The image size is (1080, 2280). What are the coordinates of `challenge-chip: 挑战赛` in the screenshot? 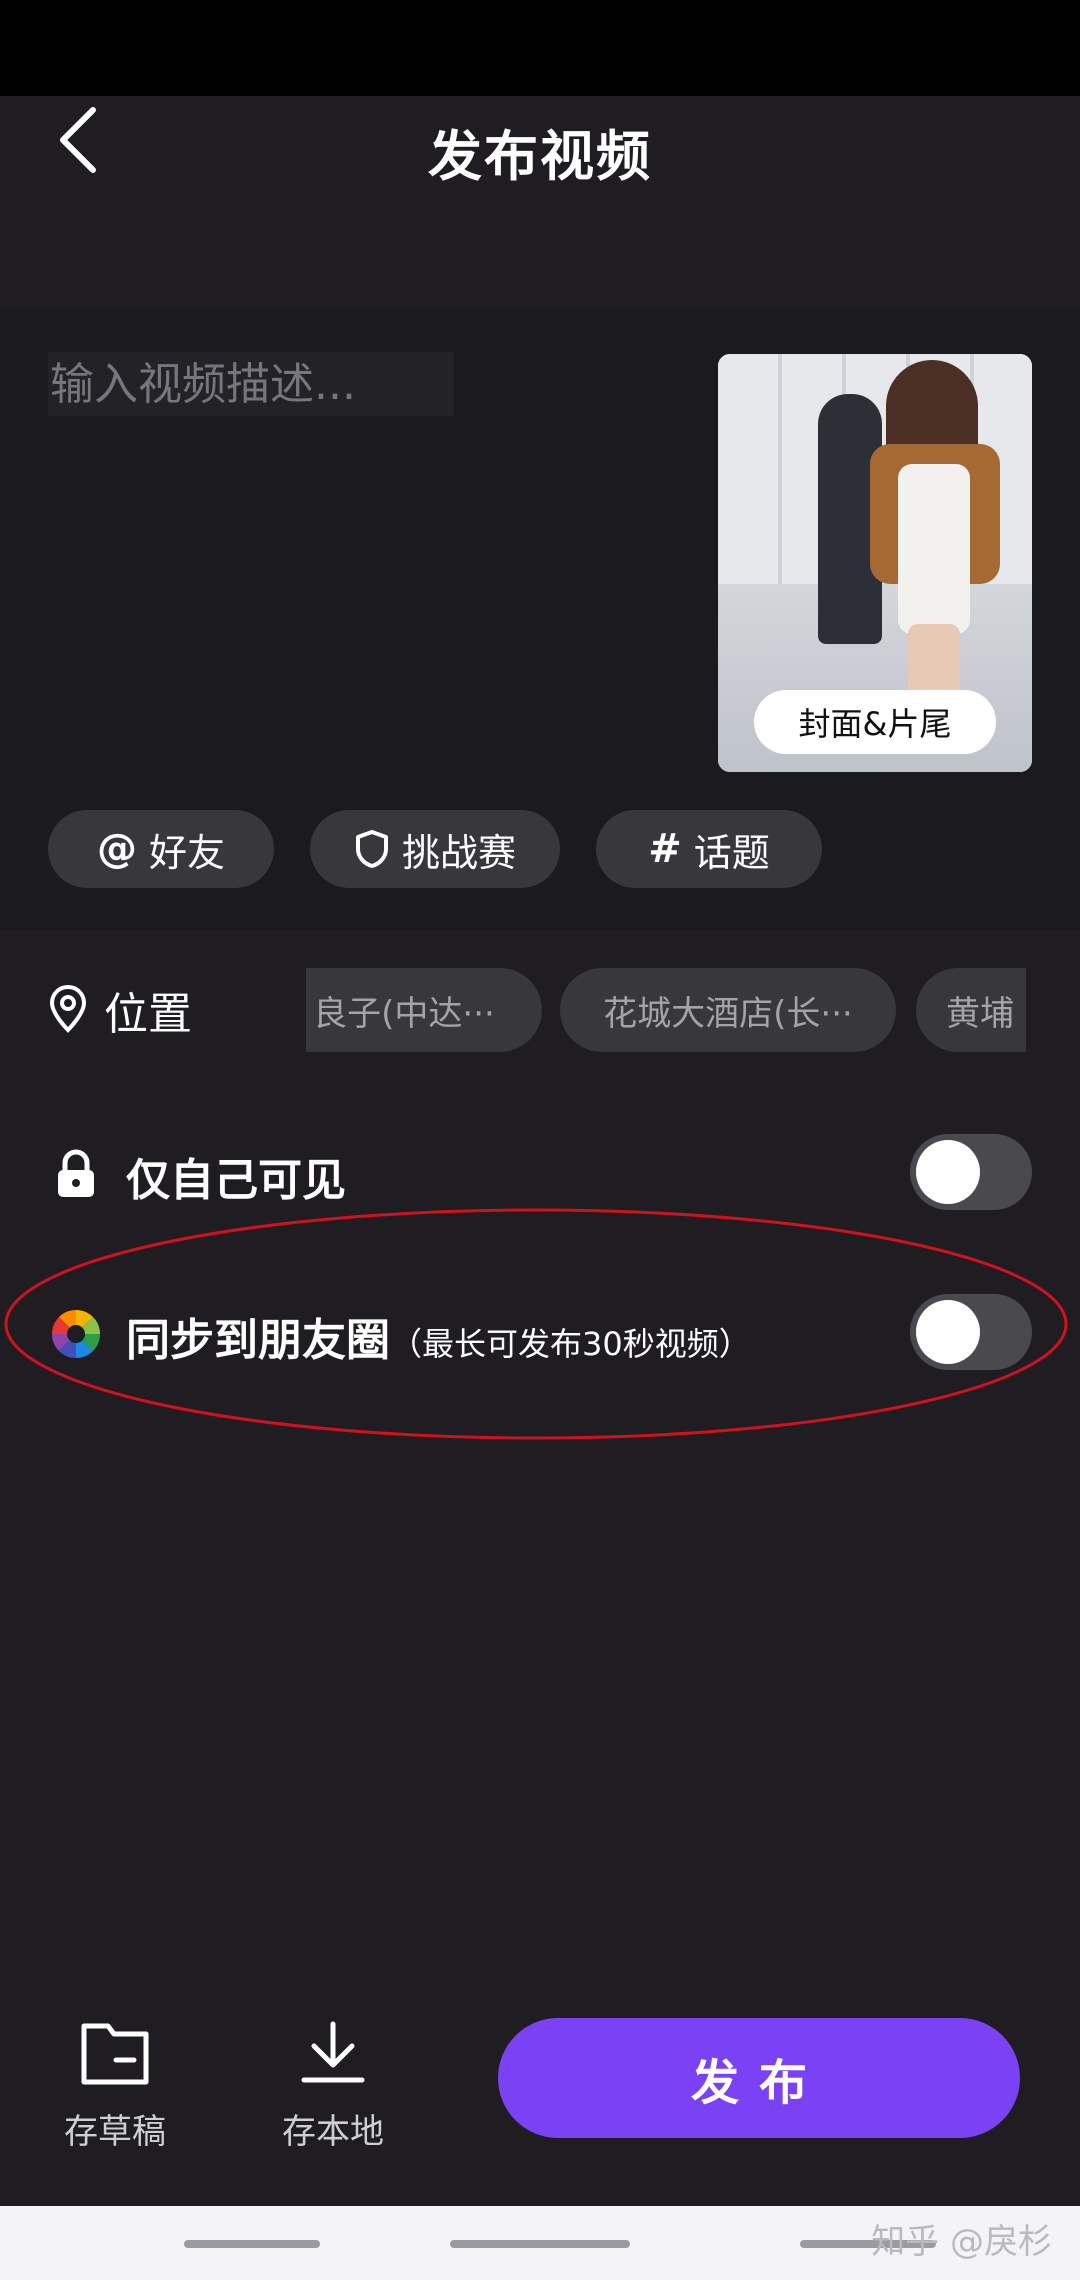 It's located at (435, 849).